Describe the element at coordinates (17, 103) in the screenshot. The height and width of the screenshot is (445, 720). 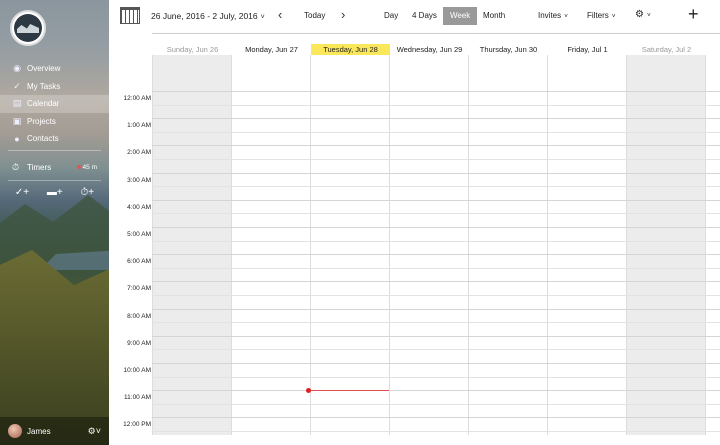
I see `calendar-icon: ▤` at that location.